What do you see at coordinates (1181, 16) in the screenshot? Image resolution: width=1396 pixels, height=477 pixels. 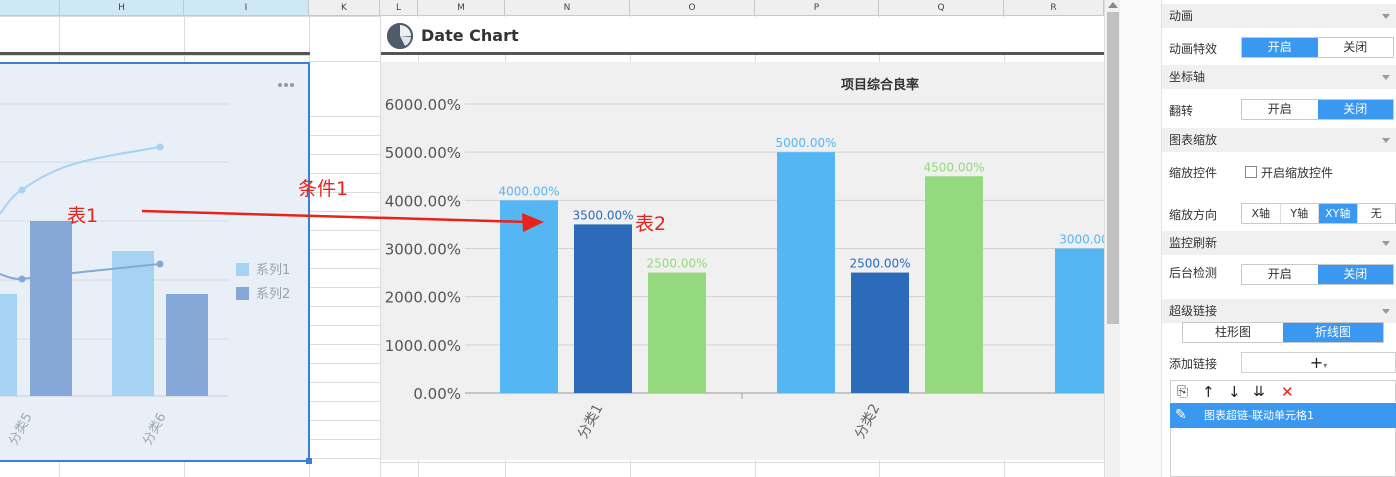 I see `section-title: 动画` at bounding box center [1181, 16].